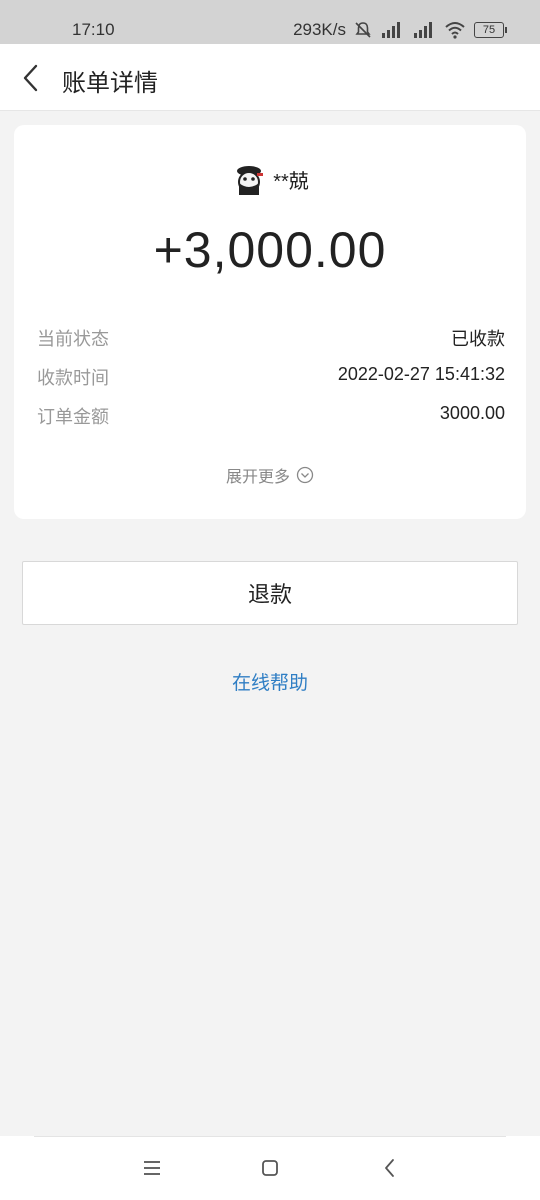  I want to click on avatar, so click(249, 179).